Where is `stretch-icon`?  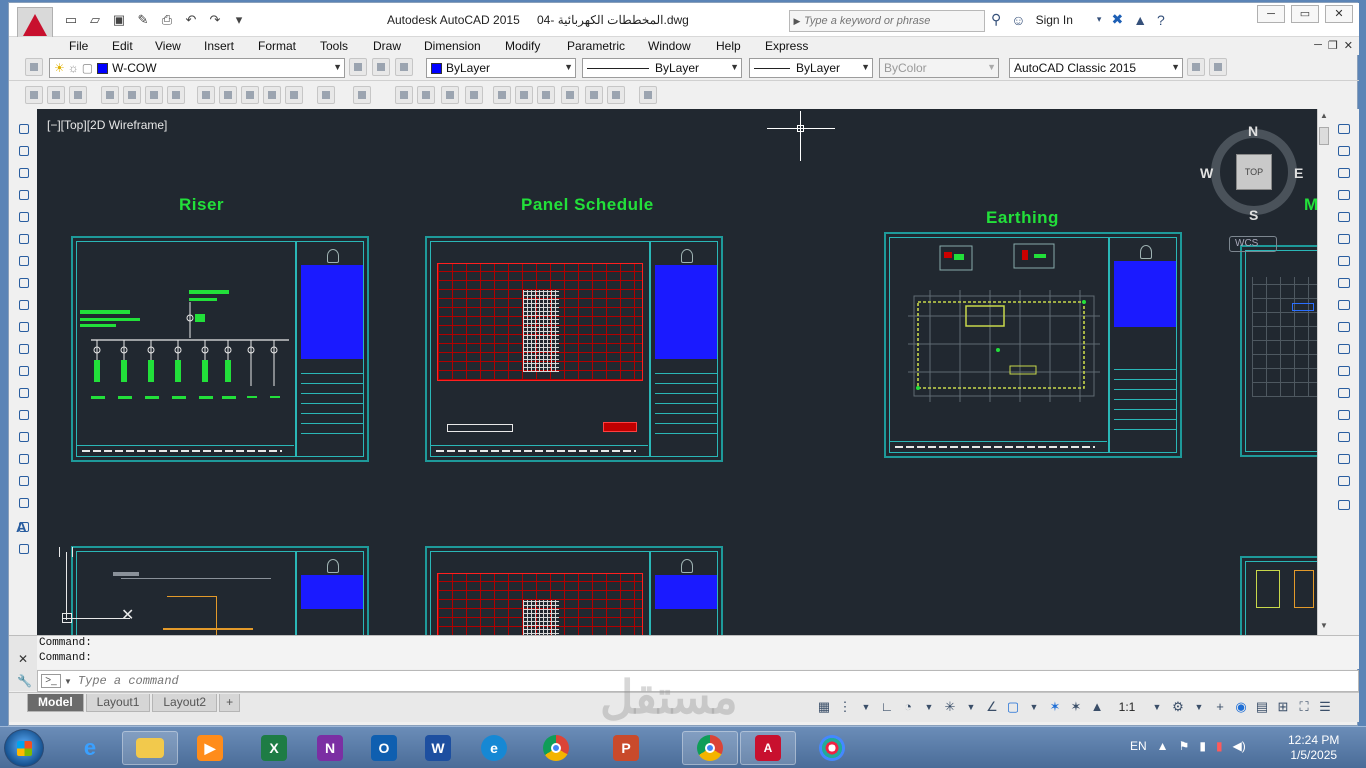 stretch-icon is located at coordinates (1344, 305).